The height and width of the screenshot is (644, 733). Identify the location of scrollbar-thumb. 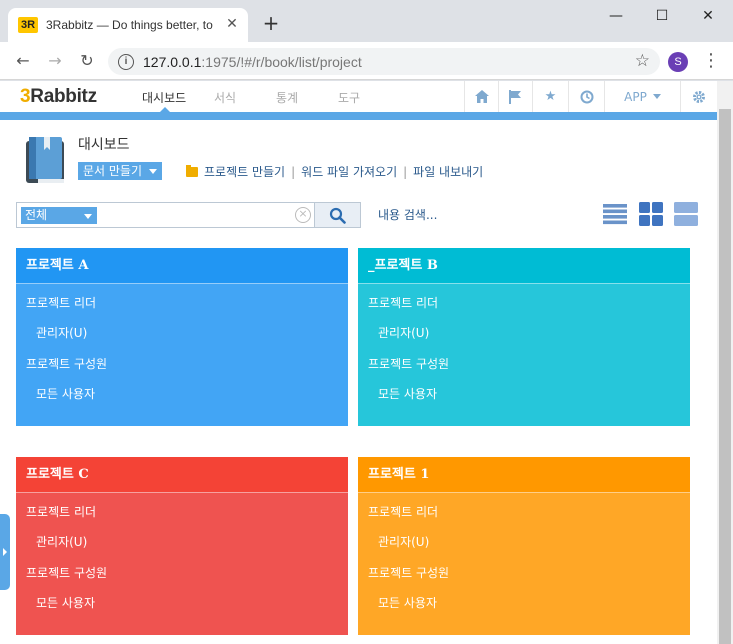
(725, 376).